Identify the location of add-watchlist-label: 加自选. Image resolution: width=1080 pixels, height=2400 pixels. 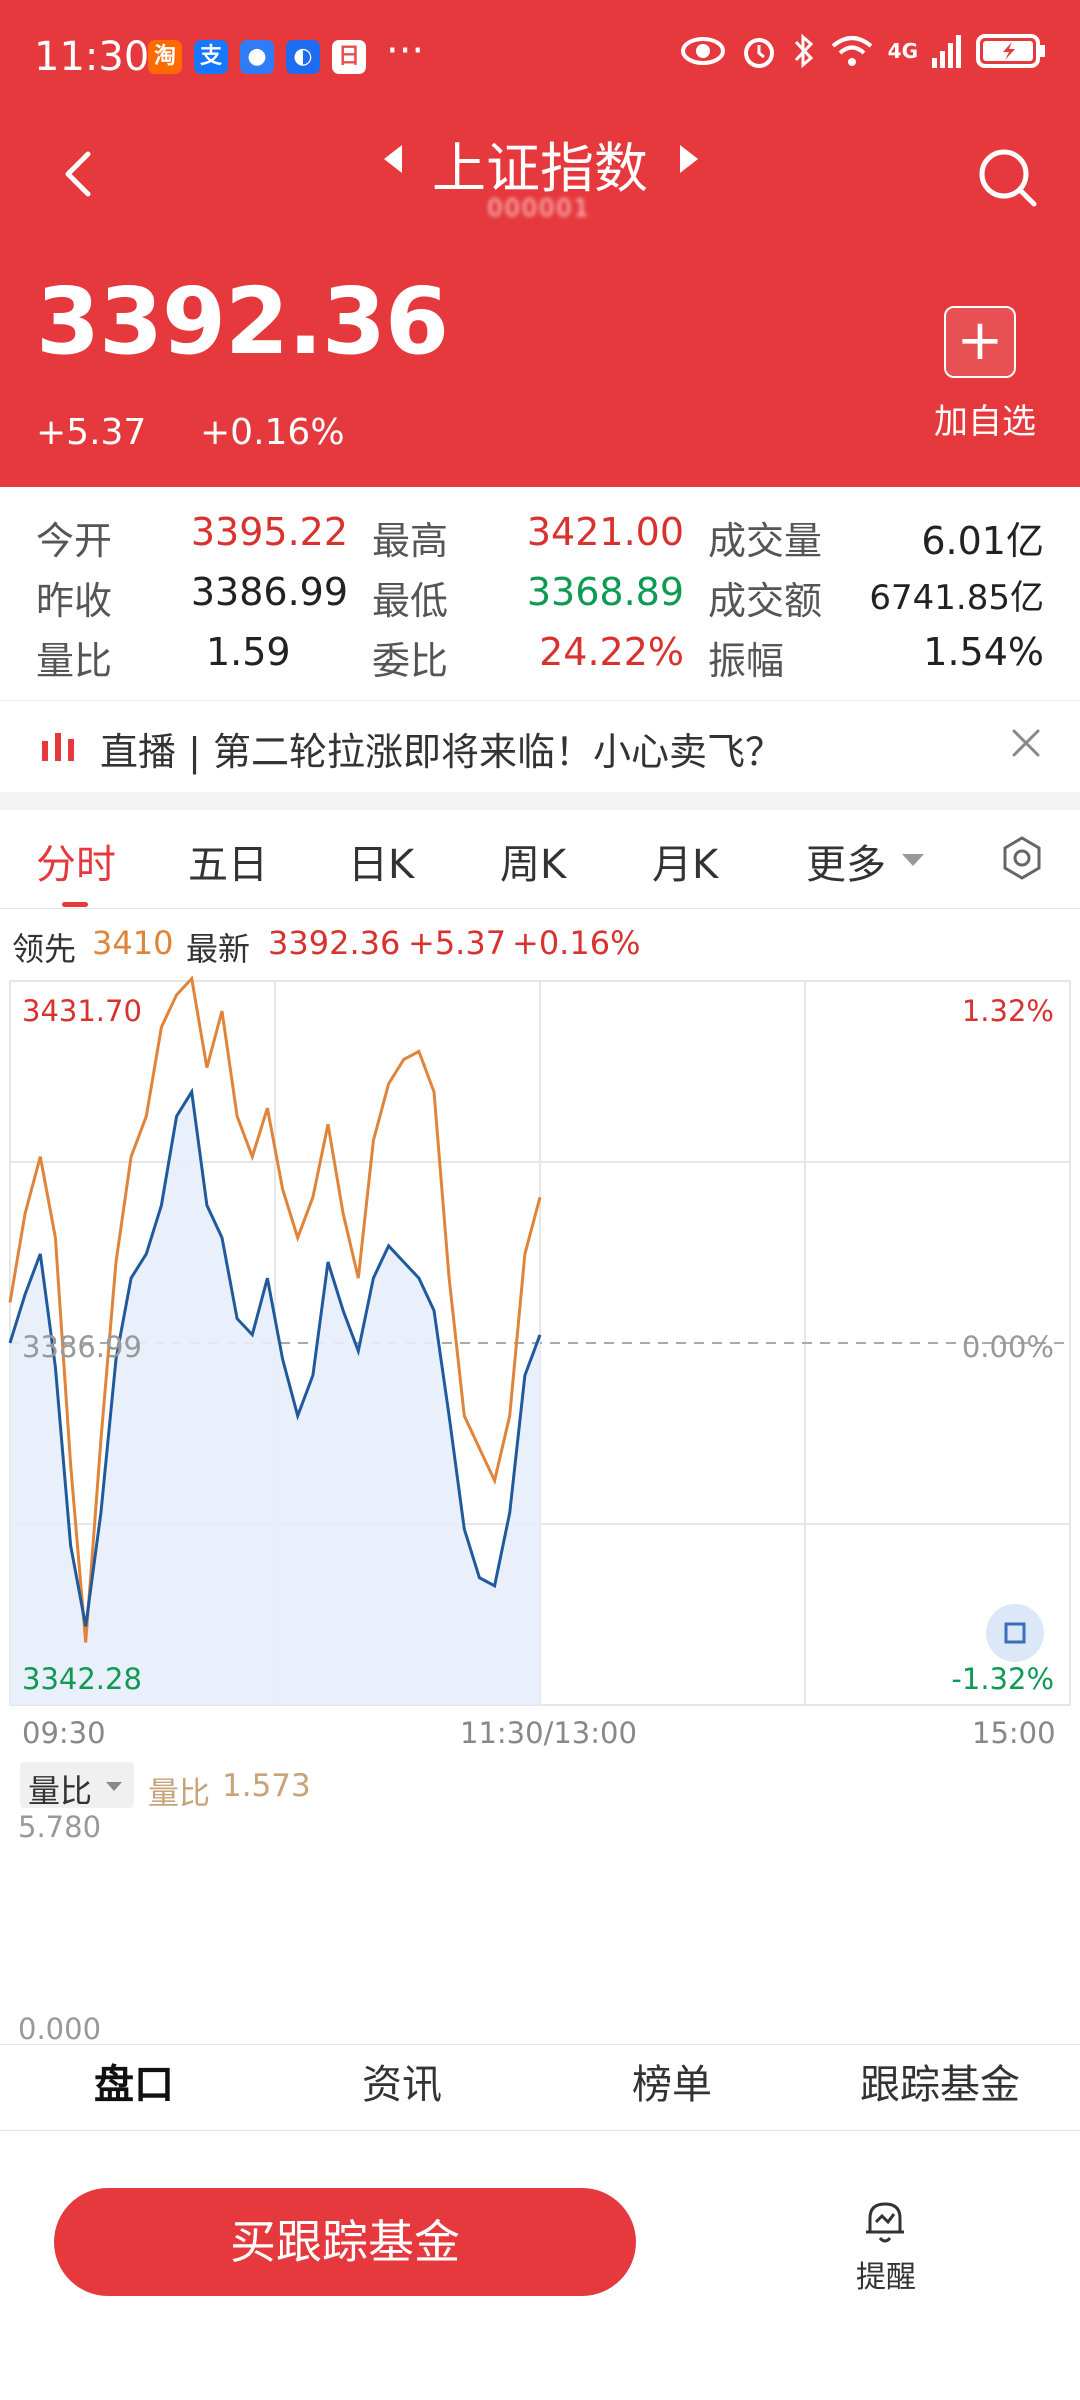
(985, 418).